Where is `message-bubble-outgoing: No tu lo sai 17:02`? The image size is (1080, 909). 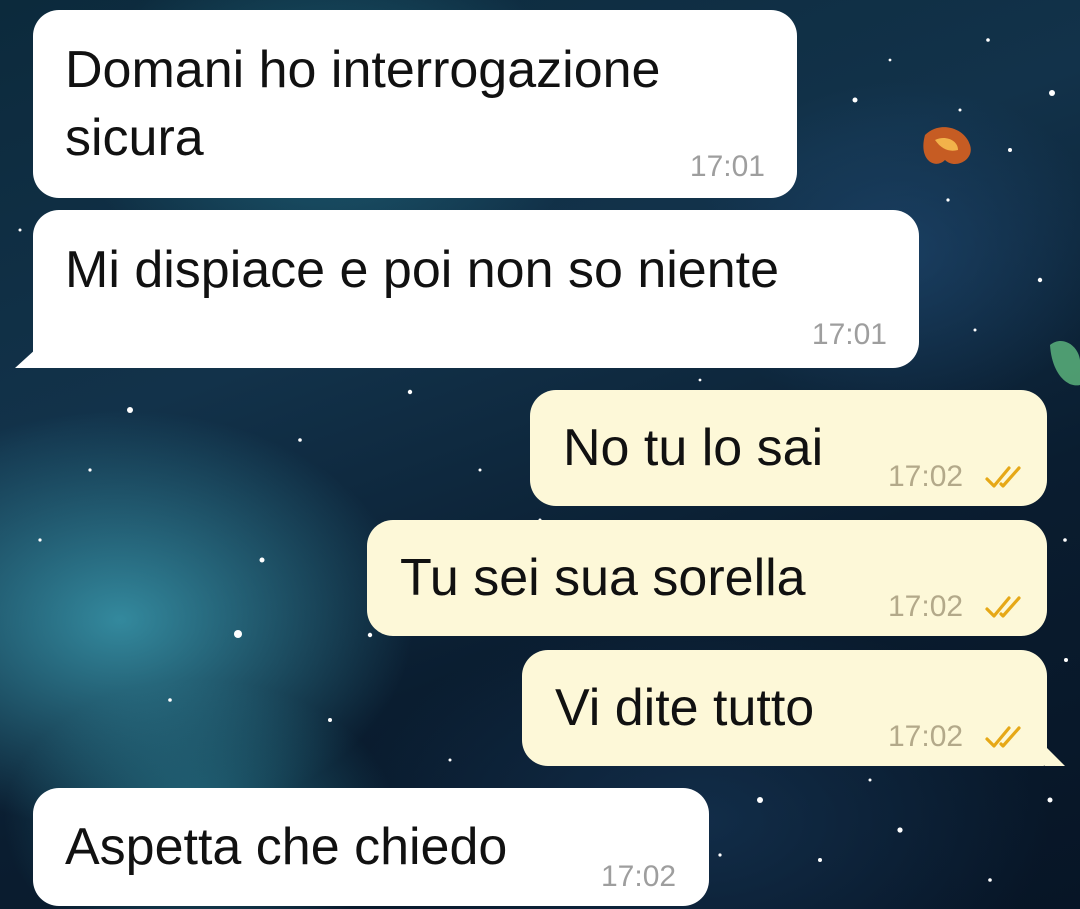
message-bubble-outgoing: No tu lo sai 17:02 is located at coordinates (788, 448).